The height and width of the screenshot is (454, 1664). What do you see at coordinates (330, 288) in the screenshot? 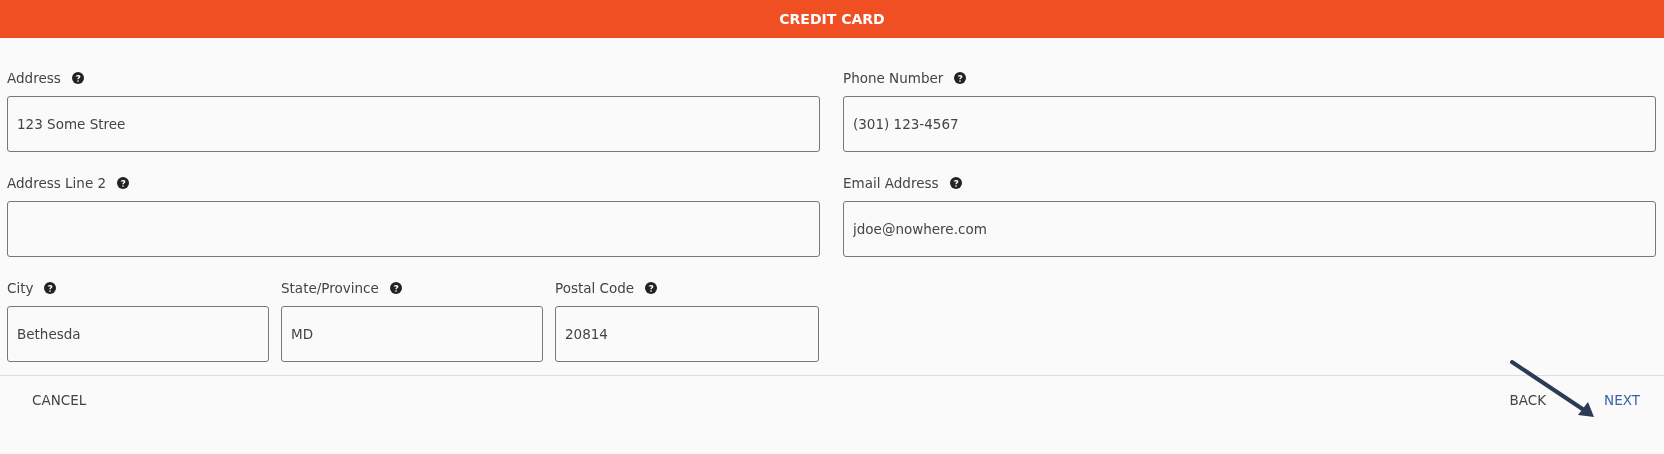
I see `field-label: State/Province` at bounding box center [330, 288].